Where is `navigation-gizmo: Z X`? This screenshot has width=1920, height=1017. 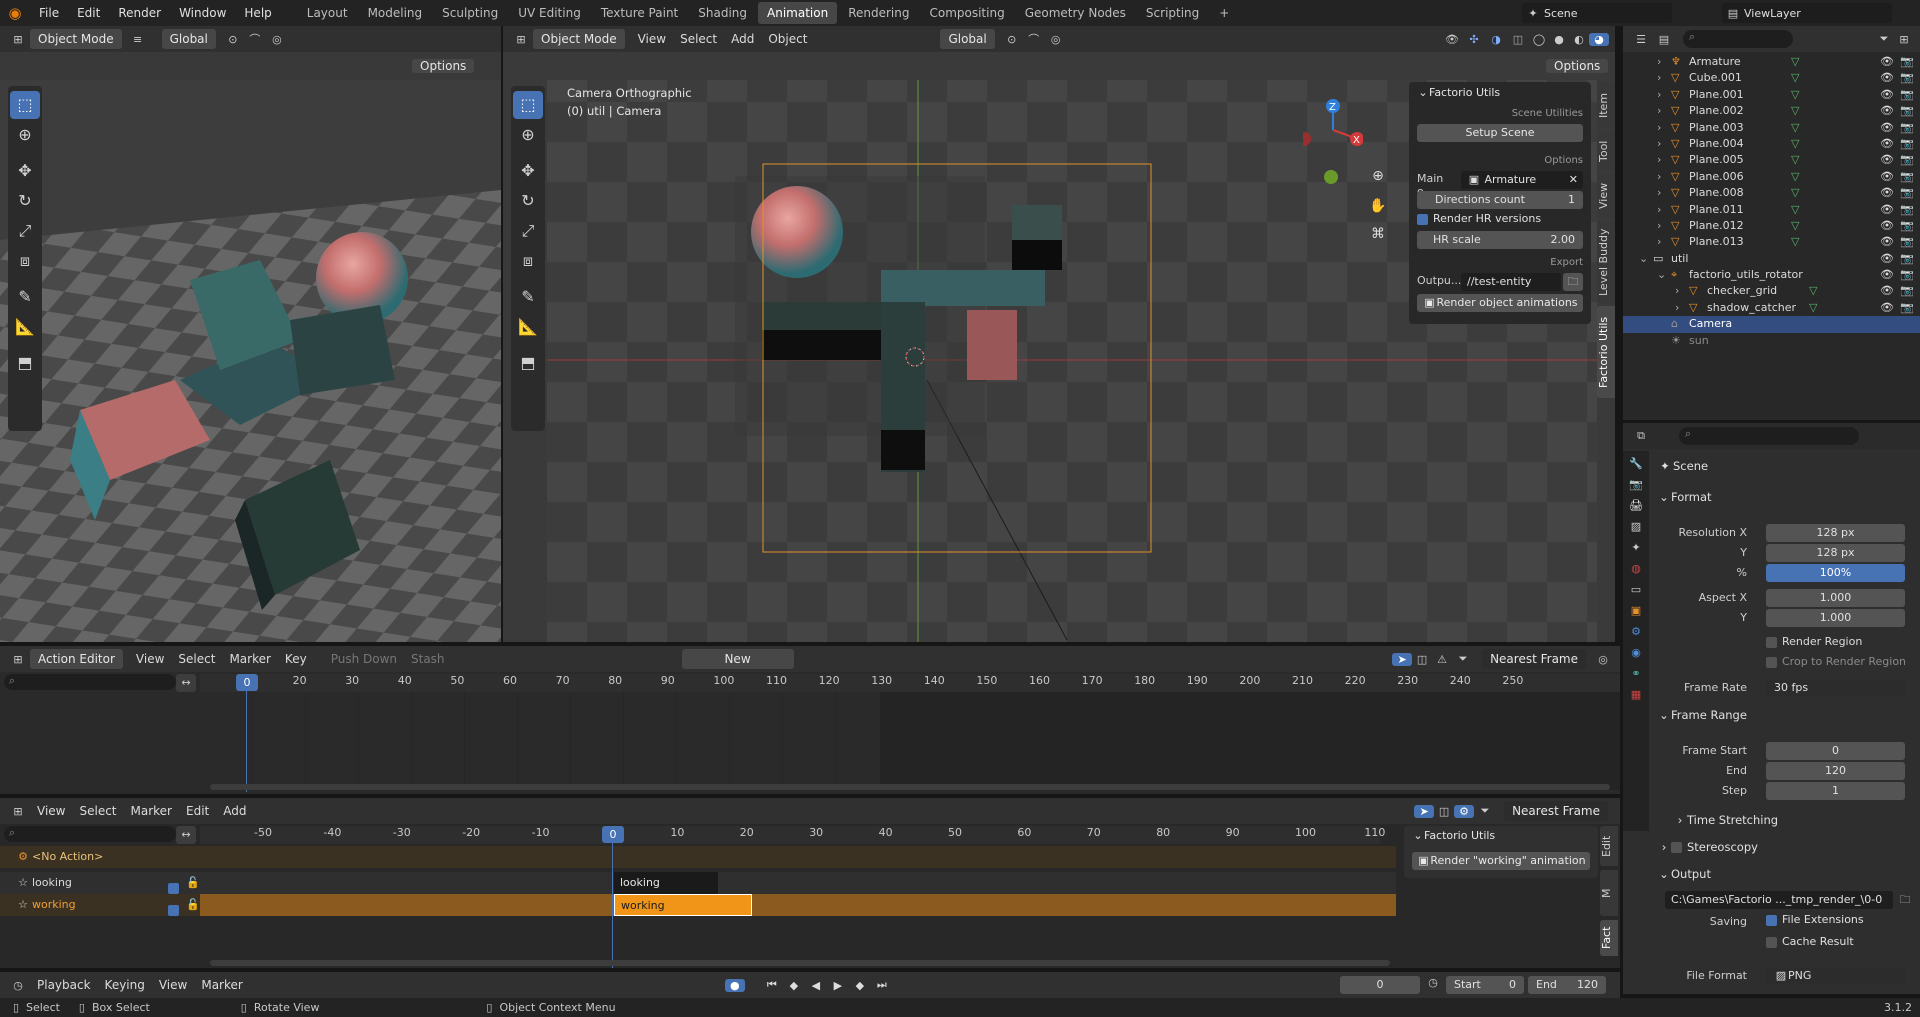 navigation-gizmo: Z X is located at coordinates (1333, 141).